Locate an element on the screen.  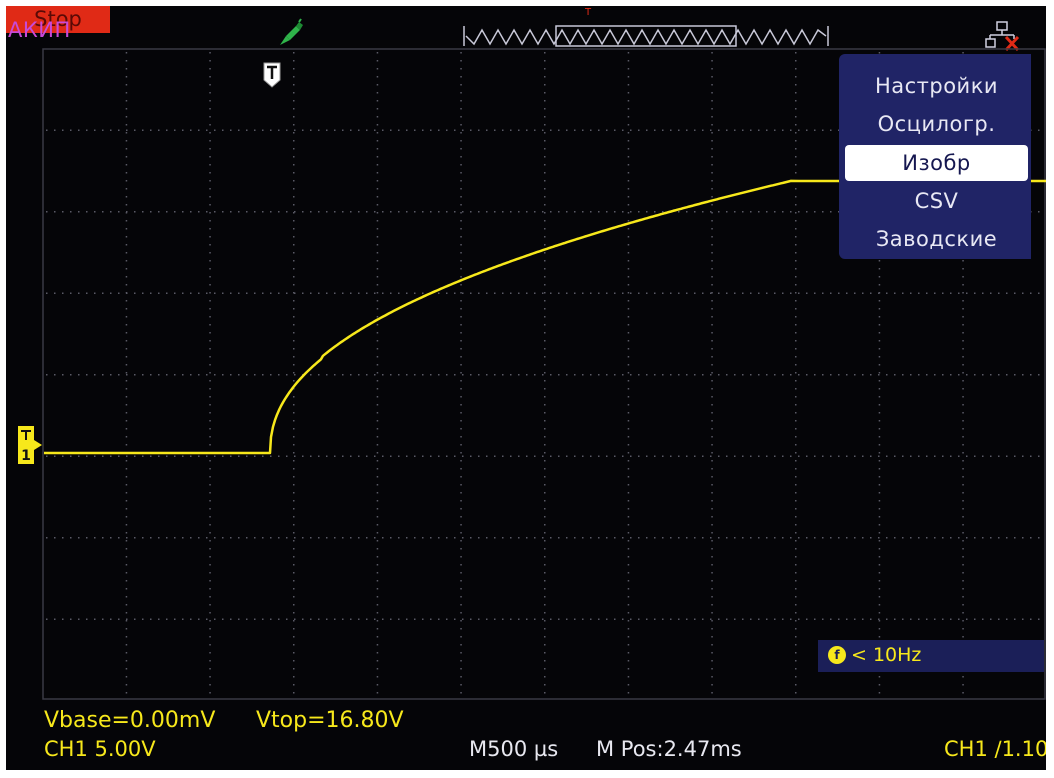
channel-1-scale: CH1 5.00V is located at coordinates (100, 749).